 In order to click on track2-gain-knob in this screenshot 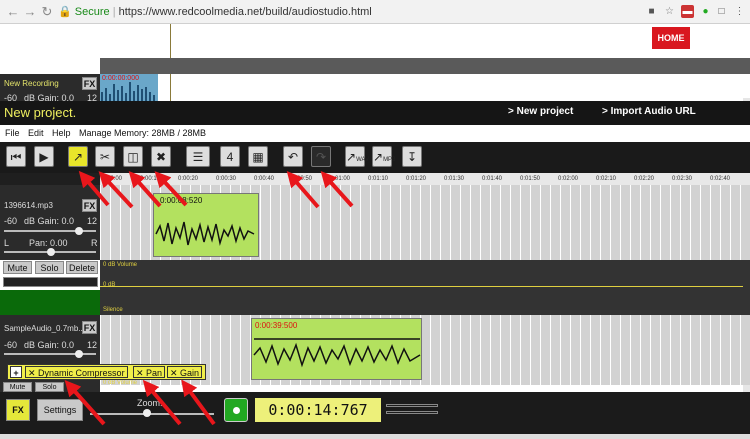, I will do `click(79, 354)`.